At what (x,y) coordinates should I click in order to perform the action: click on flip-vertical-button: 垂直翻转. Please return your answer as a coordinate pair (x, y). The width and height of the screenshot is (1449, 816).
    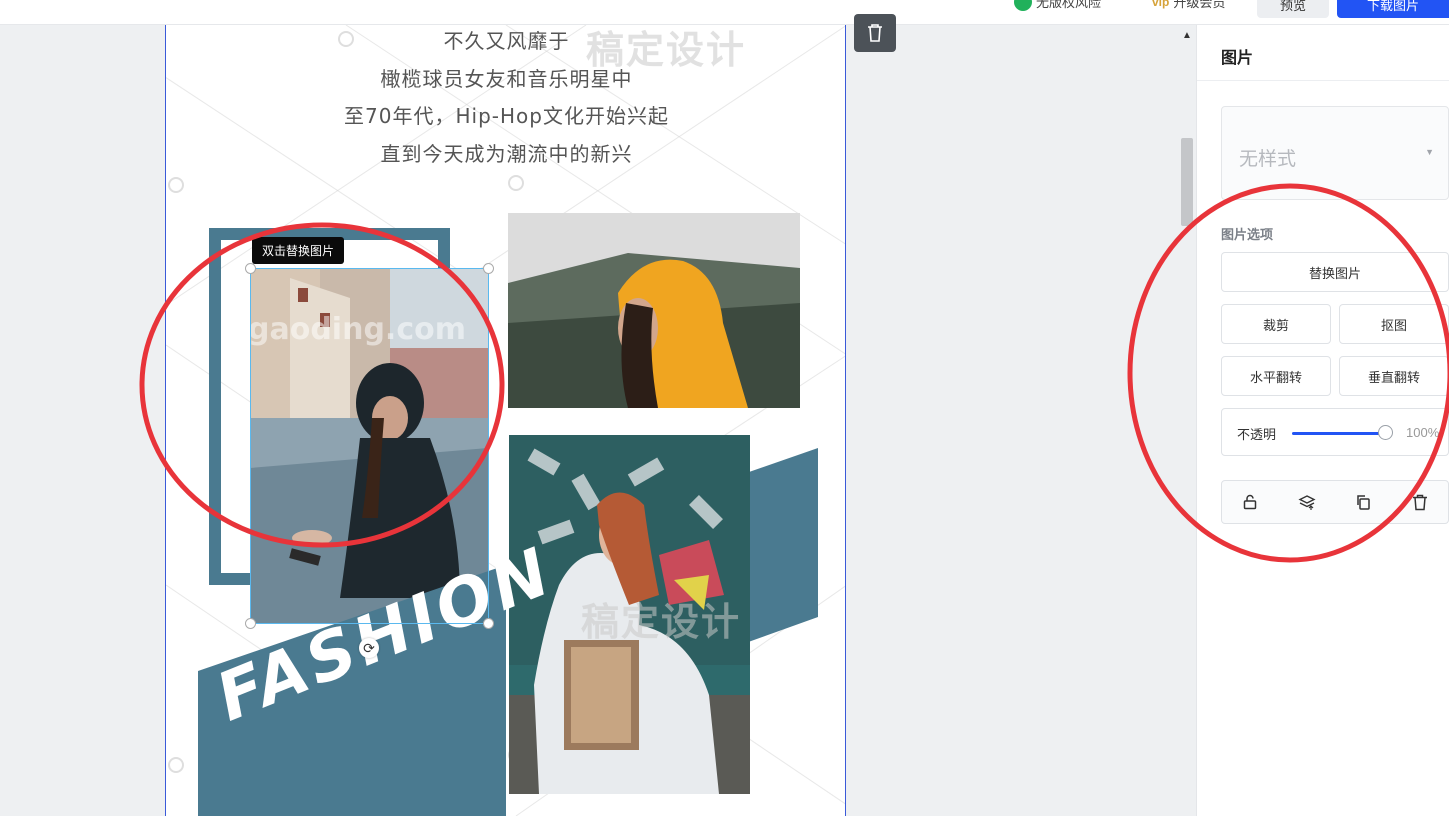
    Looking at the image, I should click on (1394, 376).